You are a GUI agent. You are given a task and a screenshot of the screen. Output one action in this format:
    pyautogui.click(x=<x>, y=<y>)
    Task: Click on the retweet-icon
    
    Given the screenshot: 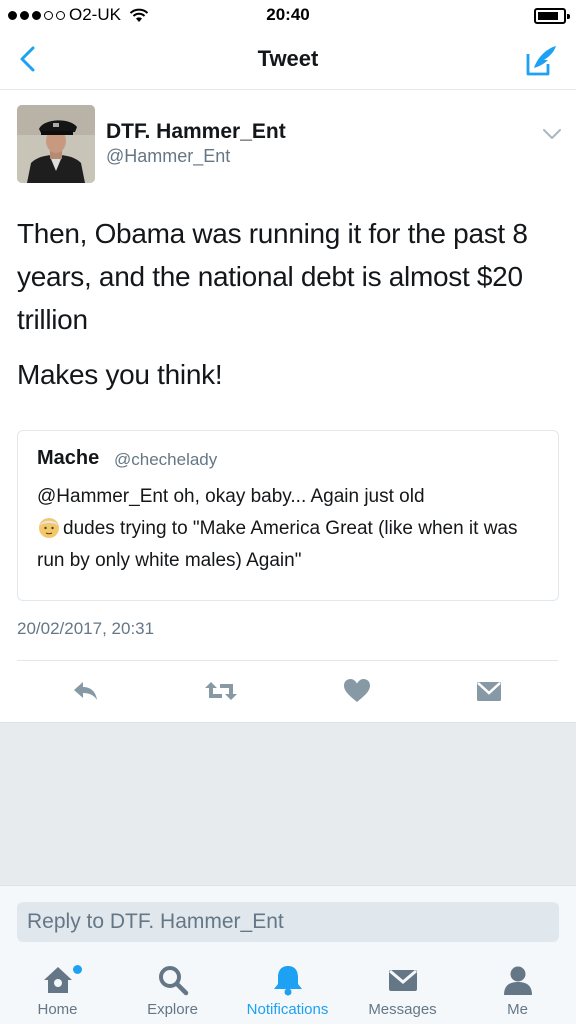 What is the action you would take?
    pyautogui.click(x=221, y=691)
    